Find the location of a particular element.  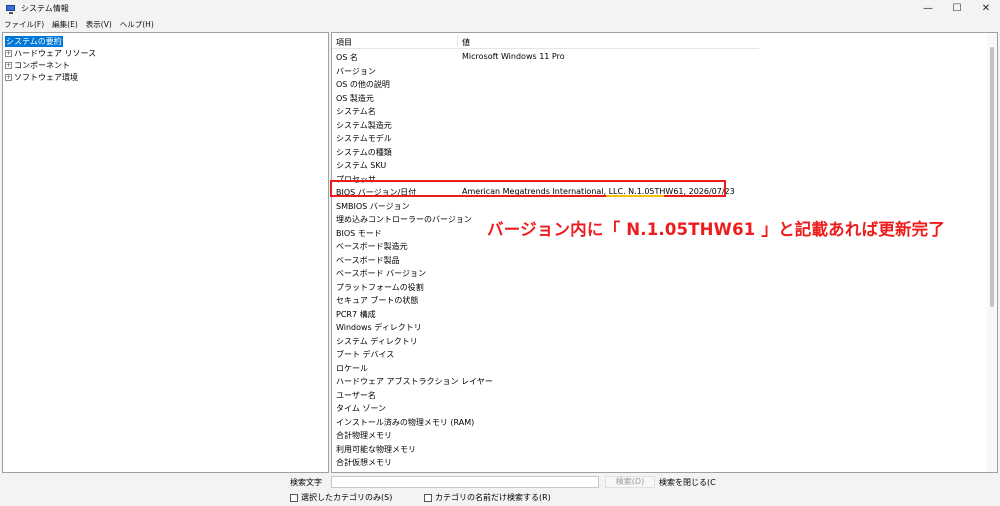

row-item: PCR7 構成 is located at coordinates (356, 314).